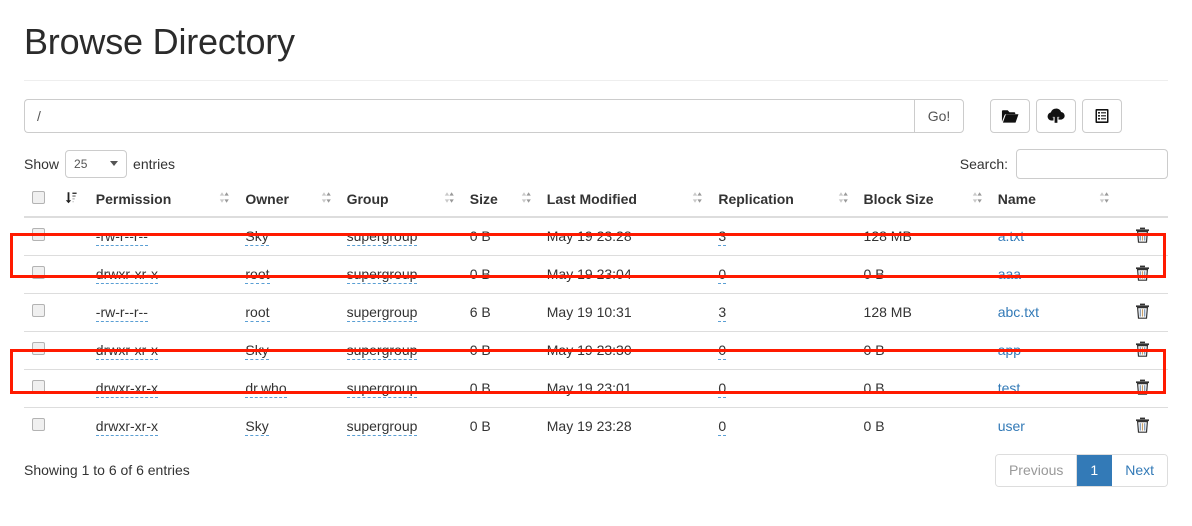  I want to click on clipboard-list-icon, so click(1102, 116).